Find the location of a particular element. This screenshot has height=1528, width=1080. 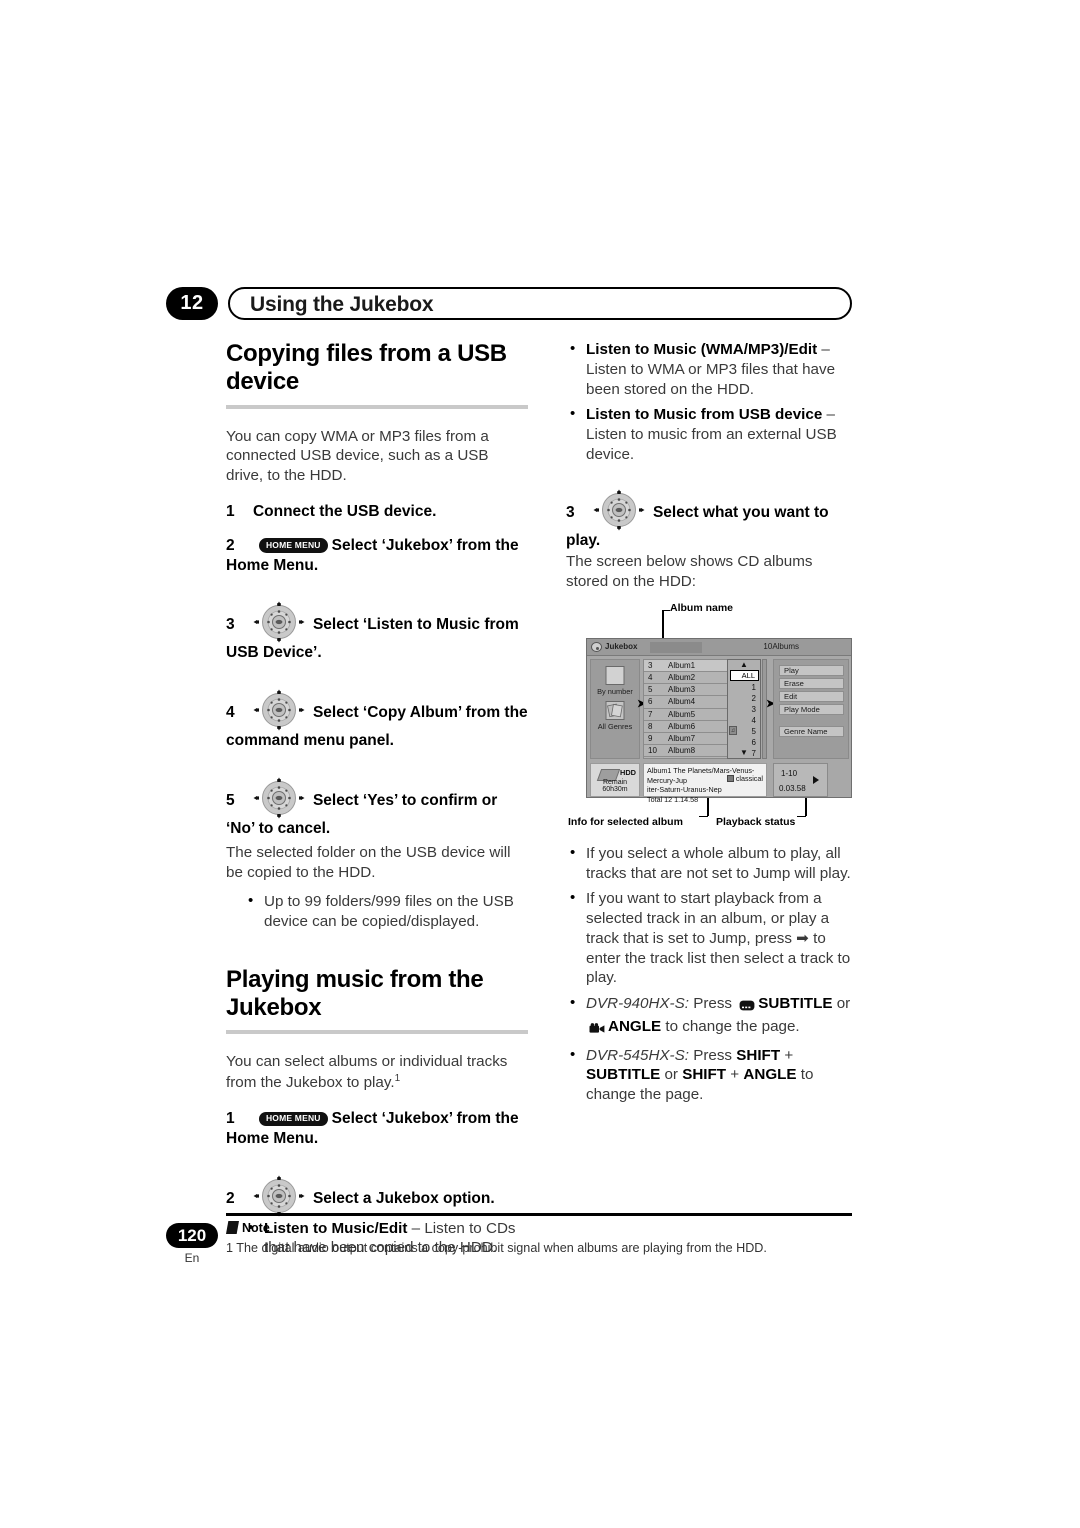

step-number: 2 is located at coordinates (230, 1198).